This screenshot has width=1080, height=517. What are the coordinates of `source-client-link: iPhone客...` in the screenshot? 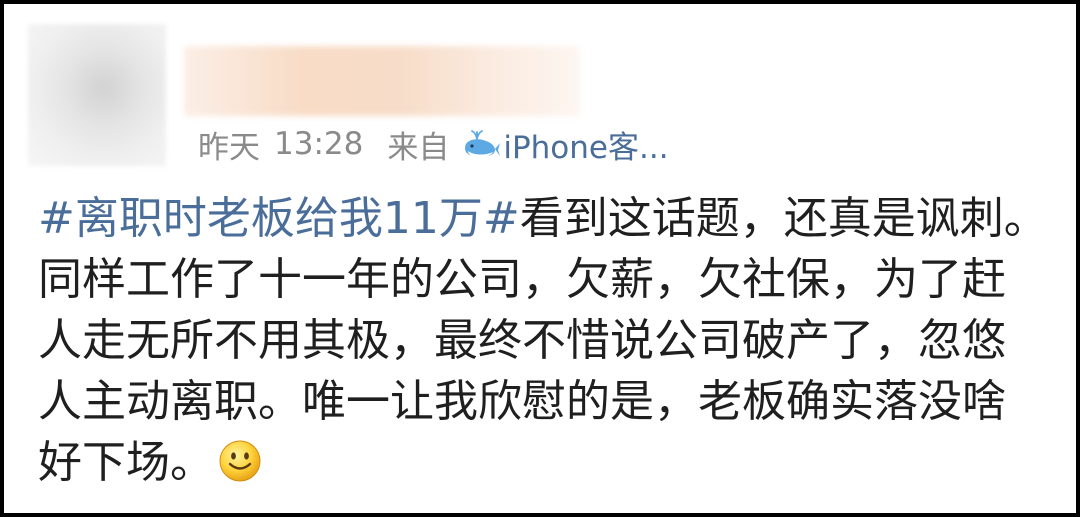 It's located at (585, 144).